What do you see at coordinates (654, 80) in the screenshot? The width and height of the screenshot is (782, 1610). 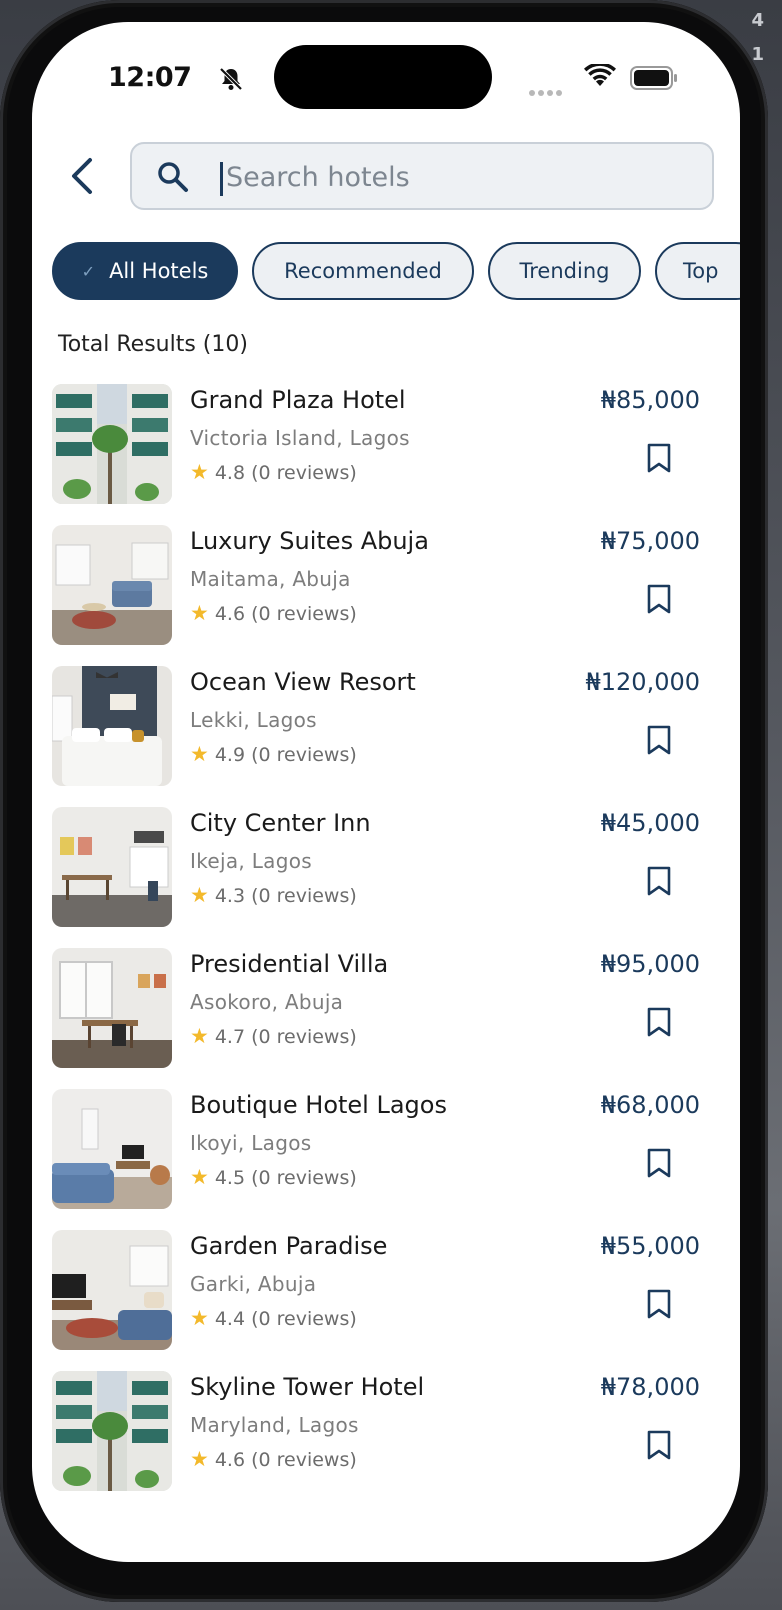 I see `battery-icon` at bounding box center [654, 80].